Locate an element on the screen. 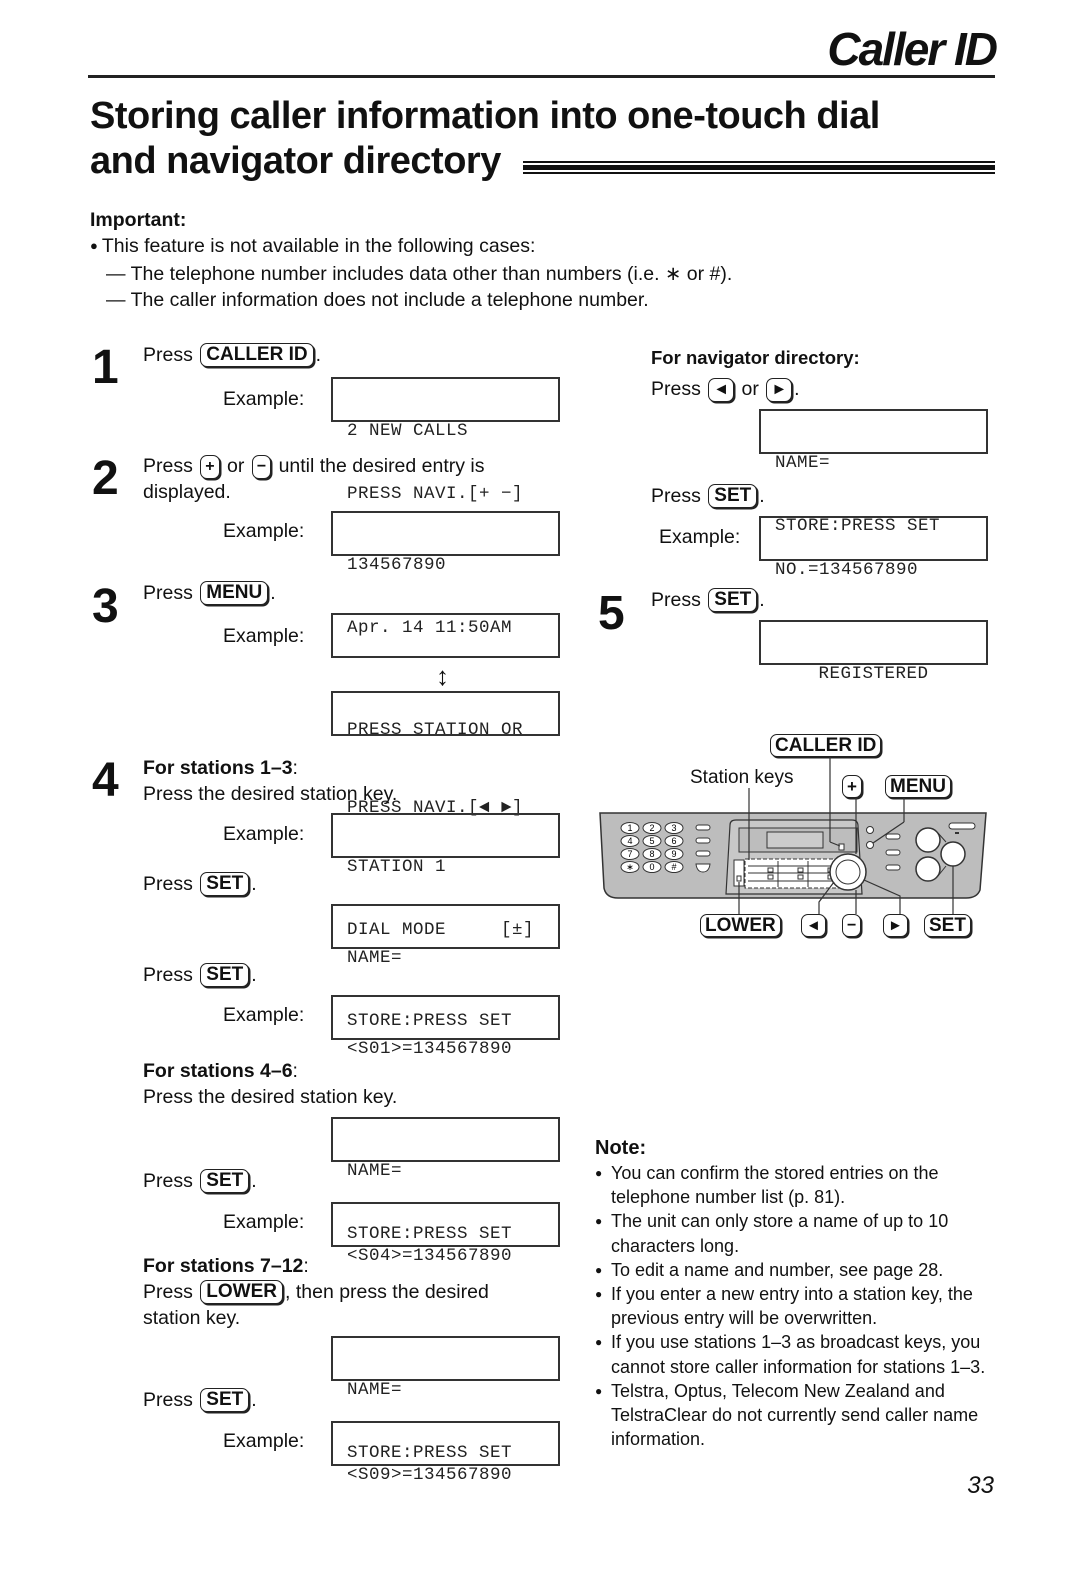 The image size is (1080, 1570). right-arrow-key: ► is located at coordinates (779, 390).